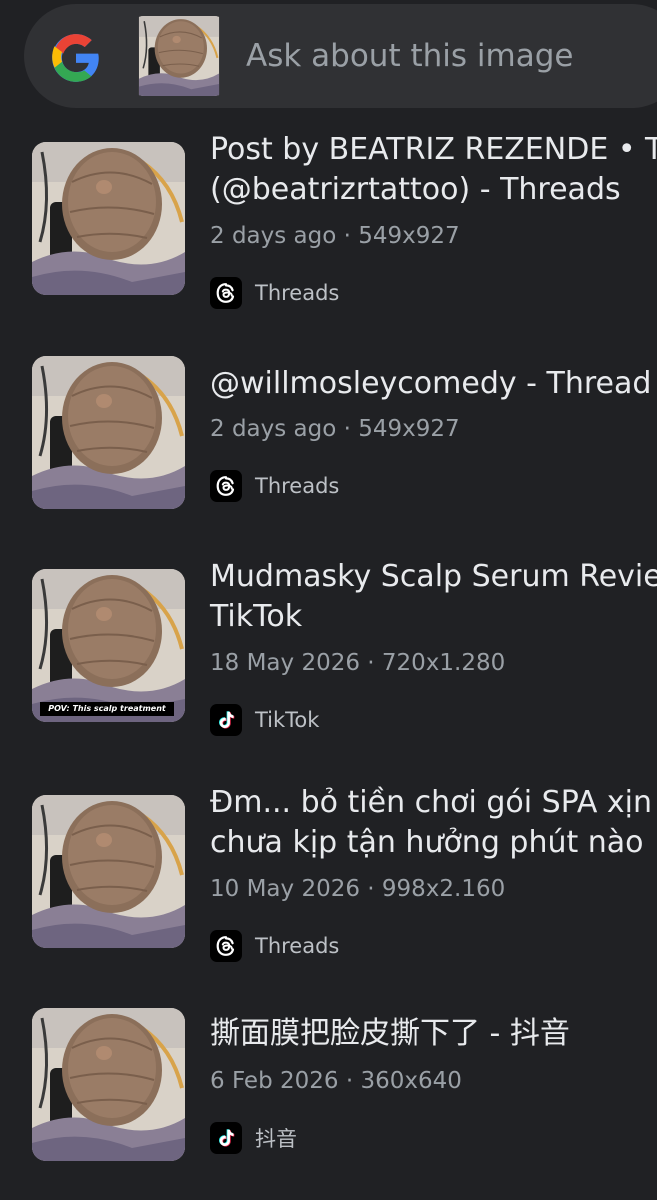 This screenshot has height=1200, width=657. I want to click on result-title: @willmosleycomedy - Thread, so click(433, 384).